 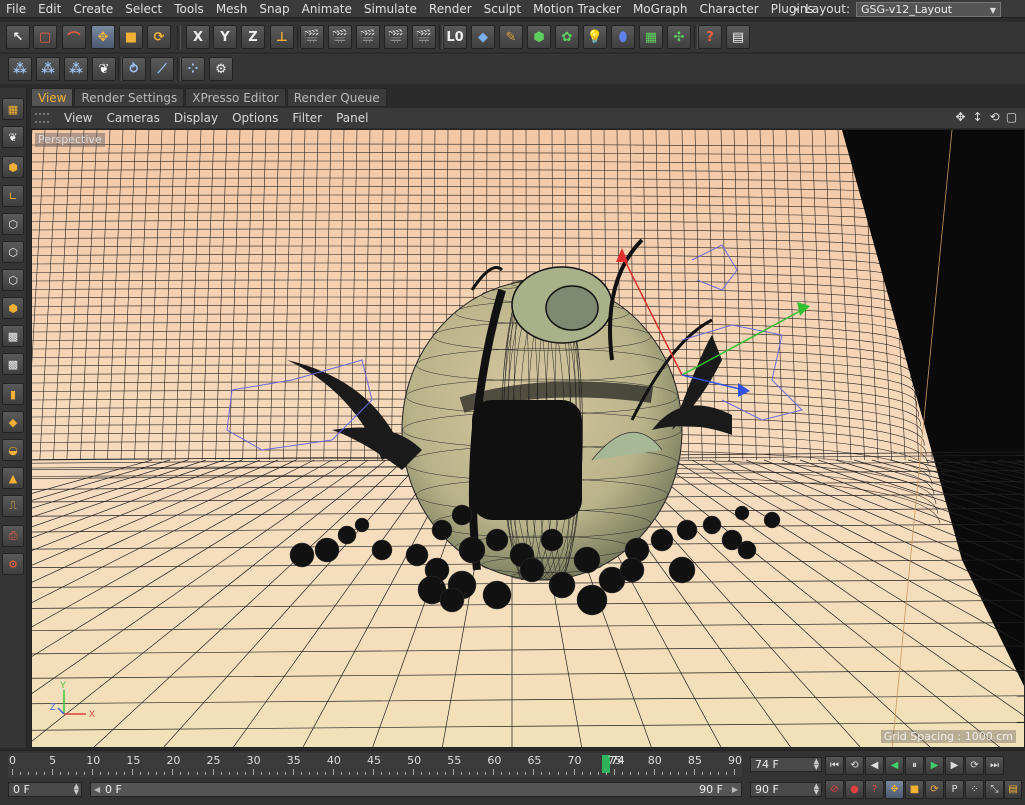 What do you see at coordinates (78, 118) in the screenshot?
I see `viewport-menu-view: View` at bounding box center [78, 118].